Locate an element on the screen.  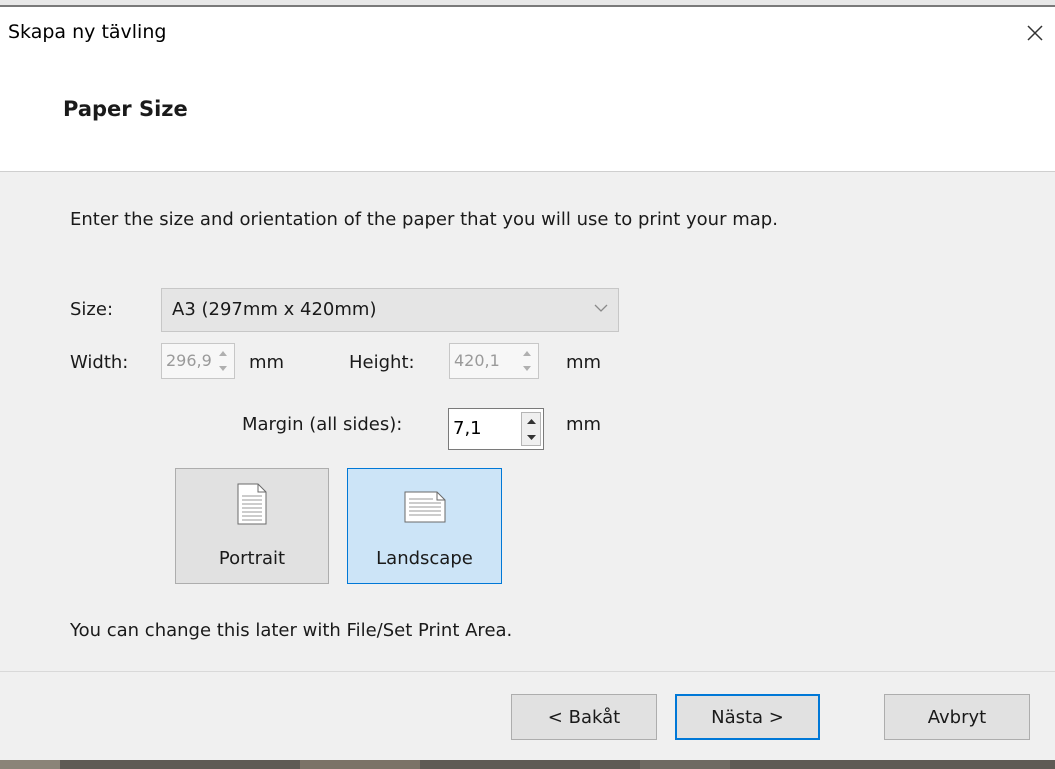
margin-stepper: 7,1 is located at coordinates (496, 429).